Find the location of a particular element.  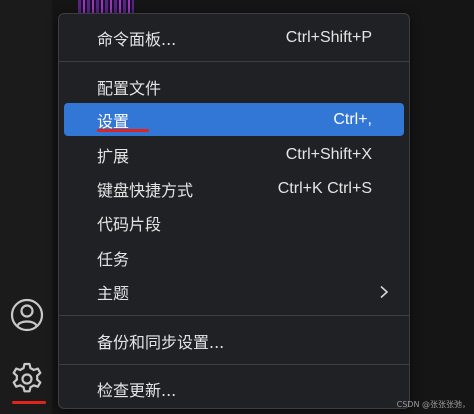

menu-item-shortcut: Ctrl+, is located at coordinates (352, 119).